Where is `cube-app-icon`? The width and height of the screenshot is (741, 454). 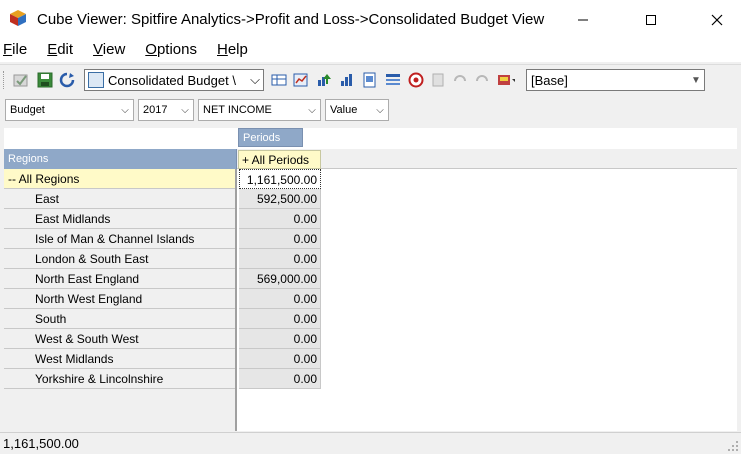
cube-app-icon is located at coordinates (18, 18).